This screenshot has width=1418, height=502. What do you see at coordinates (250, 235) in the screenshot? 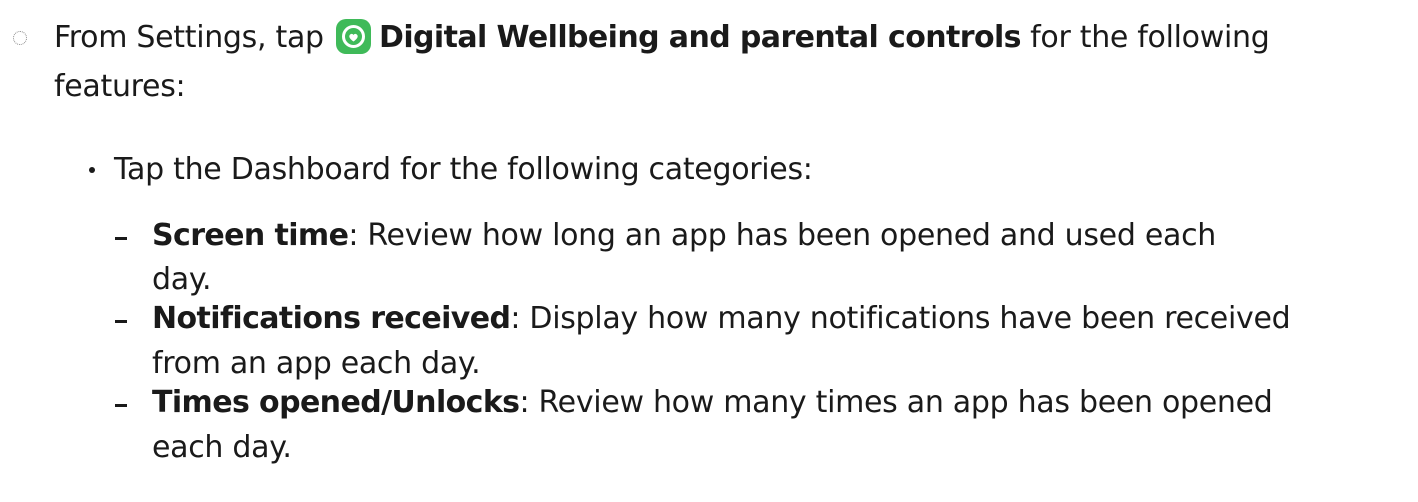
I see `item-term: Screen time` at bounding box center [250, 235].